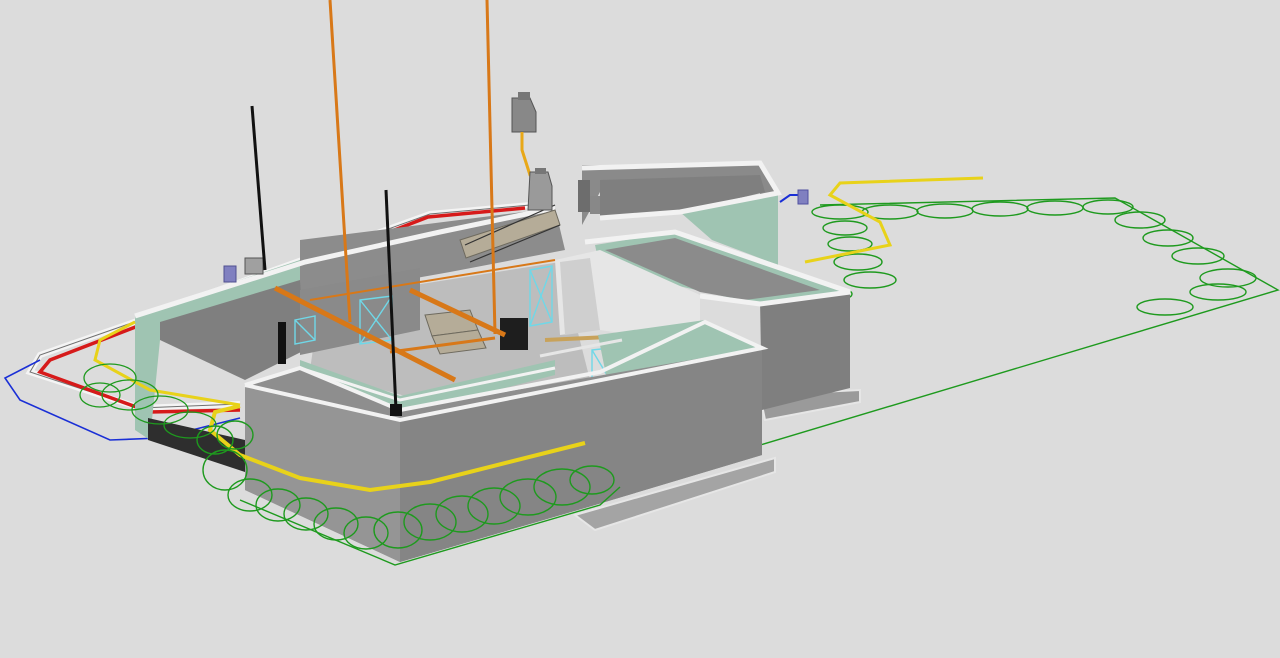 The width and height of the screenshot is (1280, 658). Describe the element at coordinates (894, 220) in the screenshot. I see `yellow-pipe-right` at that location.